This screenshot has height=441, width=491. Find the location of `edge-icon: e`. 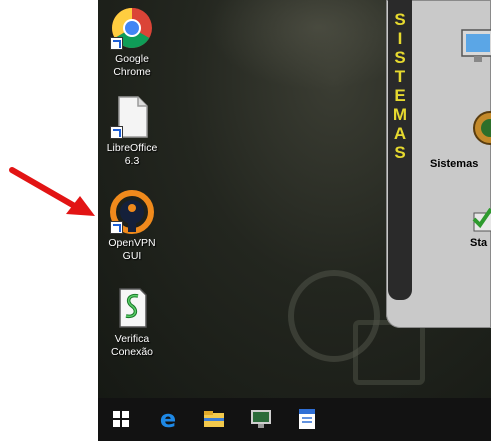

edge-icon: e is located at coordinates (168, 419).